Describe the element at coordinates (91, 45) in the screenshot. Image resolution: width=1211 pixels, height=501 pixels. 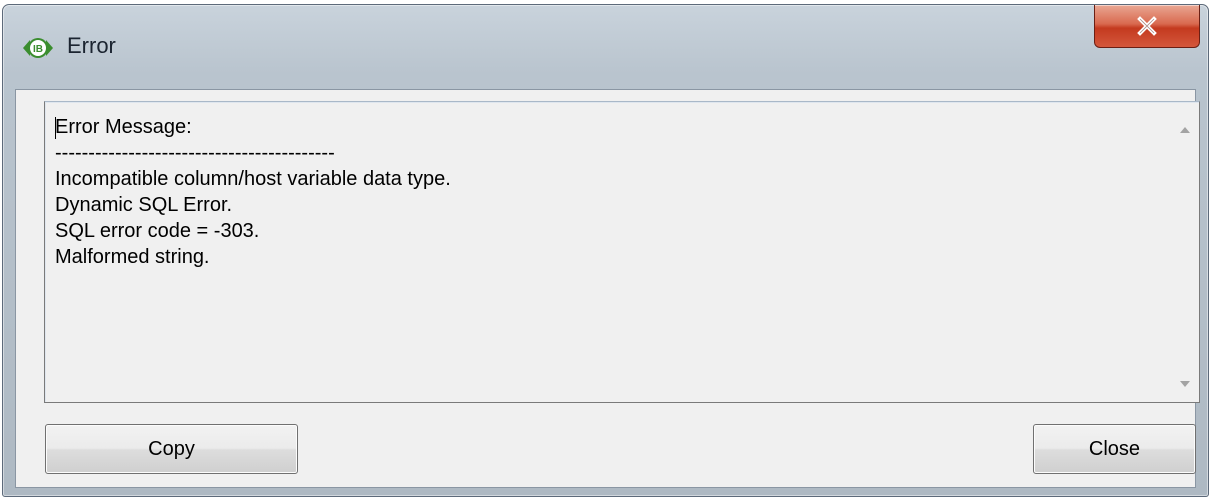
I see `window-title: Error` at that location.